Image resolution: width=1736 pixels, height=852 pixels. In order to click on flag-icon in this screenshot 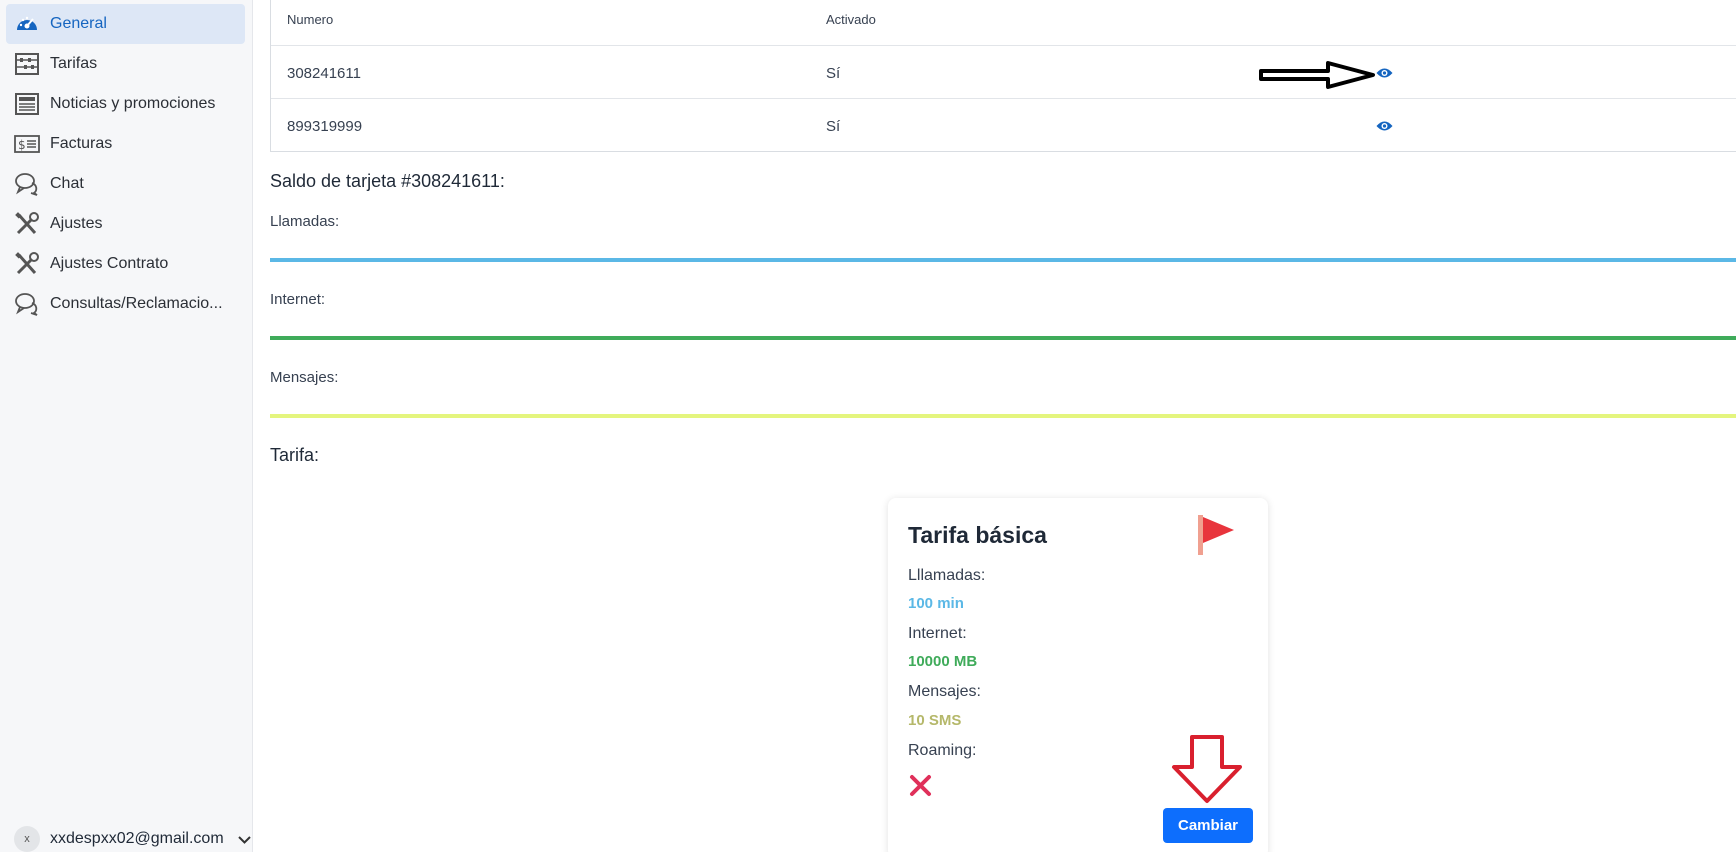, I will do `click(1216, 535)`.